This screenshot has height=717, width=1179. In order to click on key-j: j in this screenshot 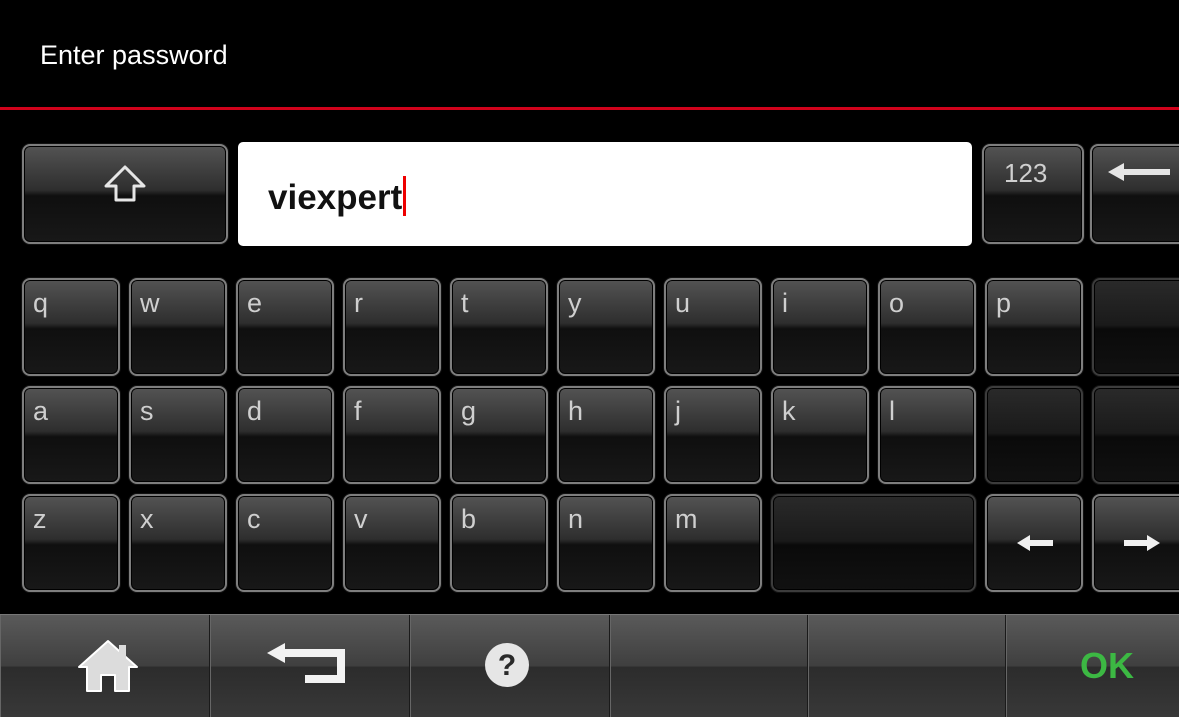, I will do `click(713, 435)`.